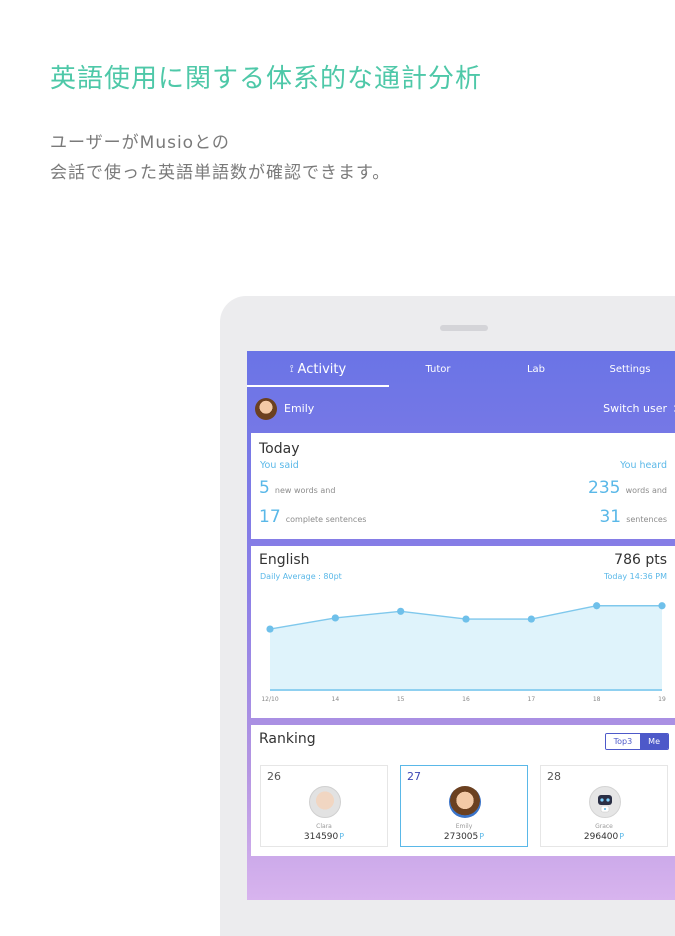  Describe the element at coordinates (284, 560) in the screenshot. I see `english-title: English` at that location.